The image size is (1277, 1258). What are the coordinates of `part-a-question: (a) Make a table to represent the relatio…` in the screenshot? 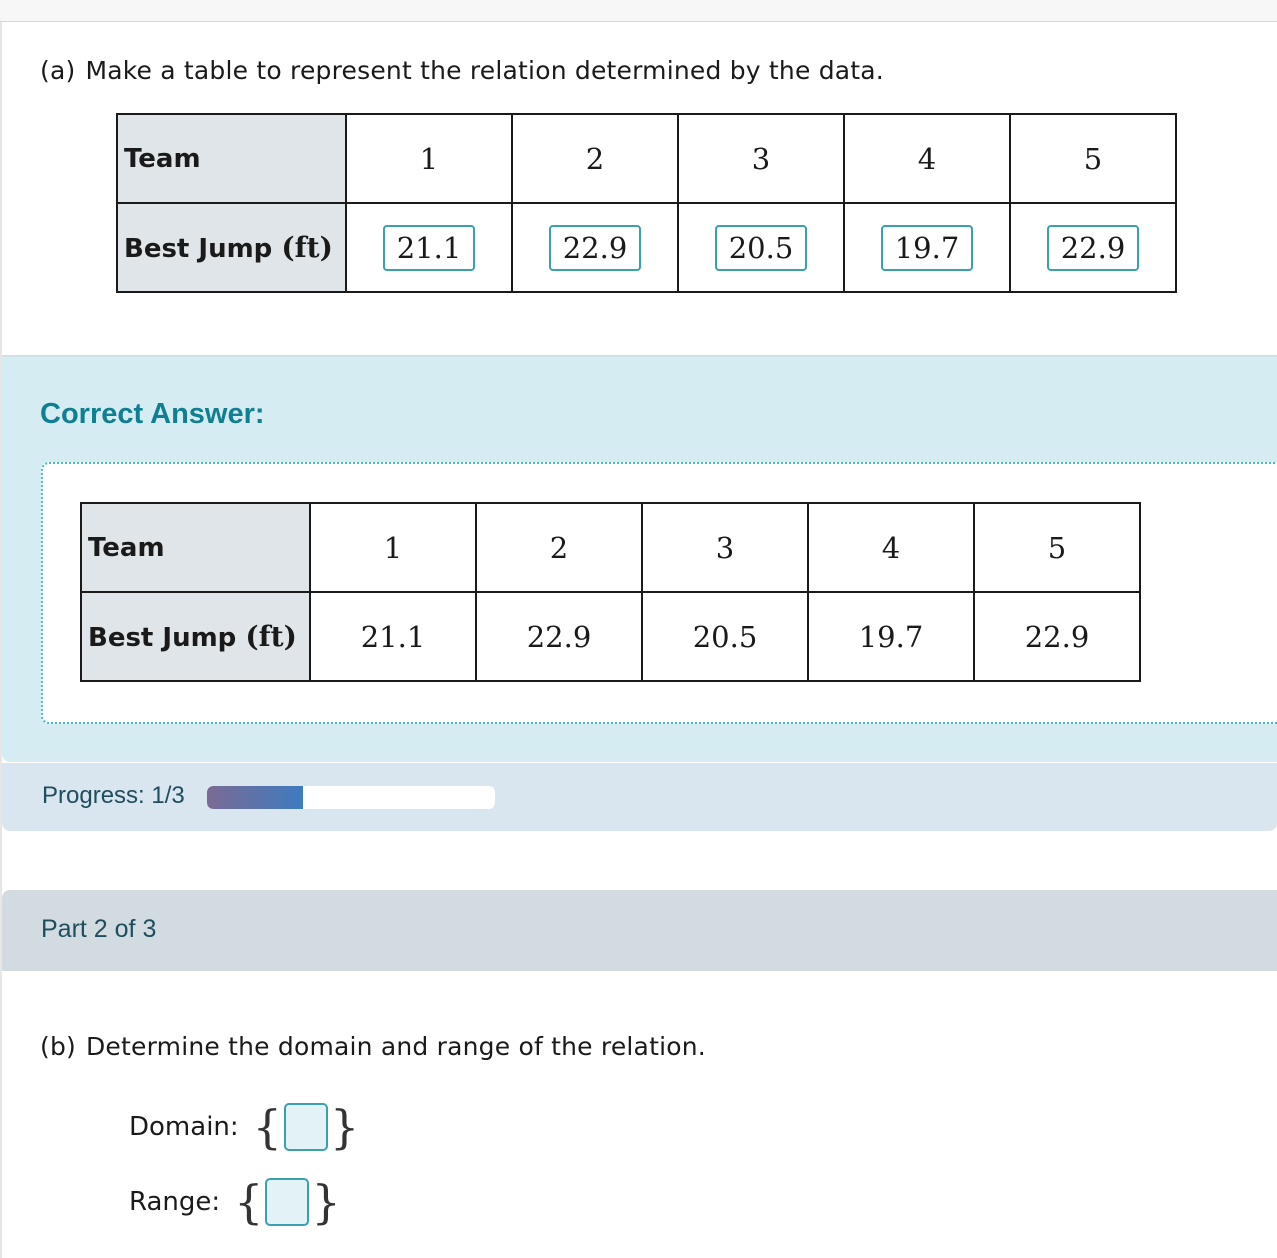 It's located at (462, 70).